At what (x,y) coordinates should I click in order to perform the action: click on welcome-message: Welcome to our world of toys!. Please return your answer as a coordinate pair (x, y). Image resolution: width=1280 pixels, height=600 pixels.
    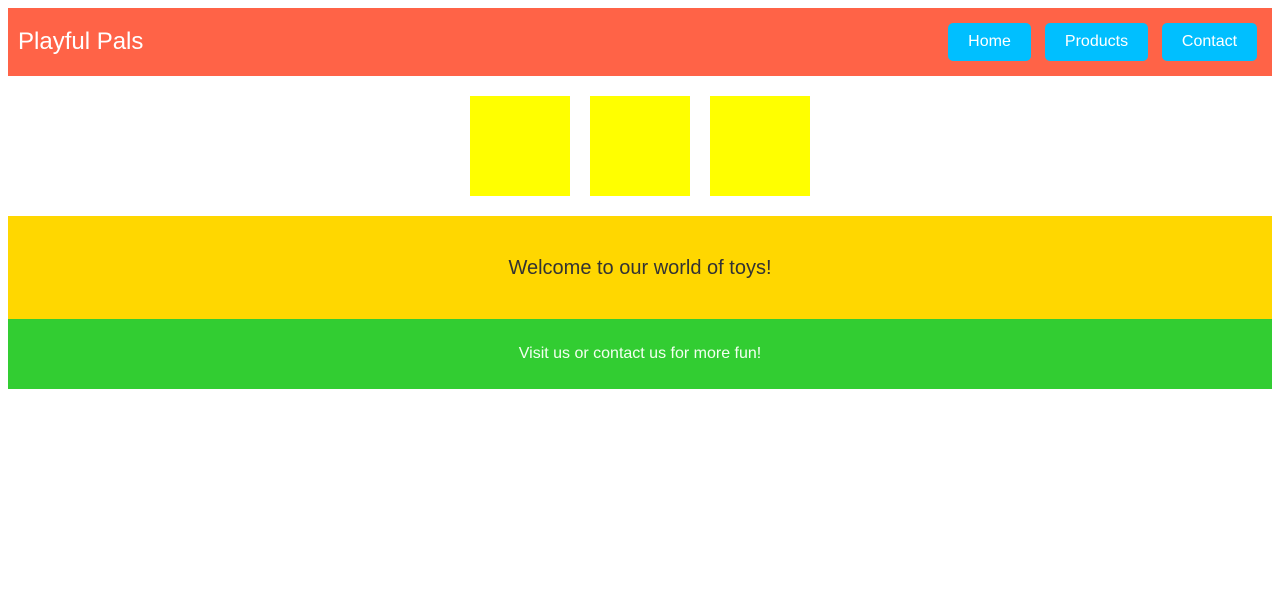
    Looking at the image, I should click on (640, 267).